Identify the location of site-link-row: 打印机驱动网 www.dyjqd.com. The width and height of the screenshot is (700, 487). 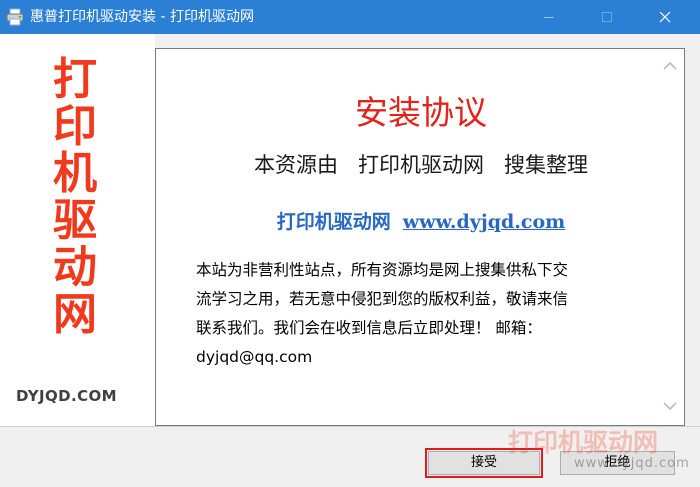
(421, 222).